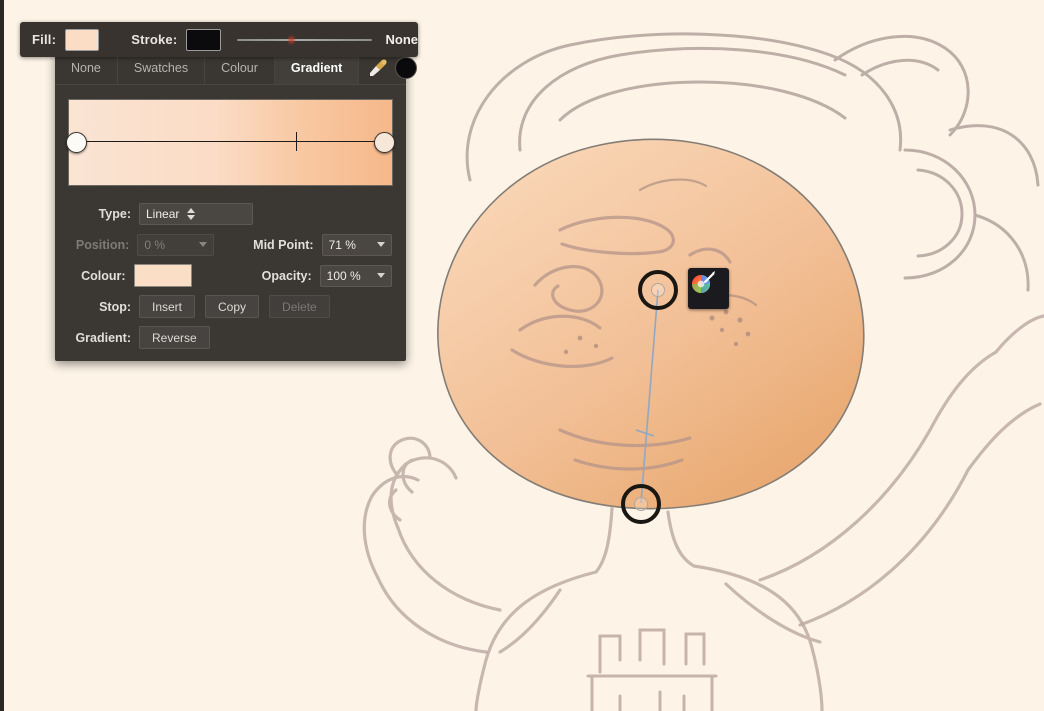  What do you see at coordinates (103, 275) in the screenshot?
I see `colour-label: Colour:` at bounding box center [103, 275].